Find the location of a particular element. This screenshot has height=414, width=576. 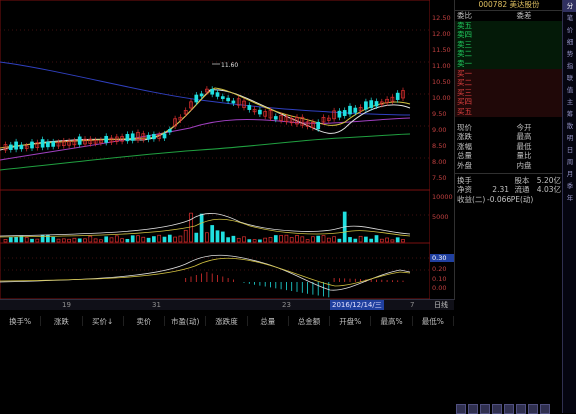

sell-row-1: 卖一 is located at coordinates (509, 63).